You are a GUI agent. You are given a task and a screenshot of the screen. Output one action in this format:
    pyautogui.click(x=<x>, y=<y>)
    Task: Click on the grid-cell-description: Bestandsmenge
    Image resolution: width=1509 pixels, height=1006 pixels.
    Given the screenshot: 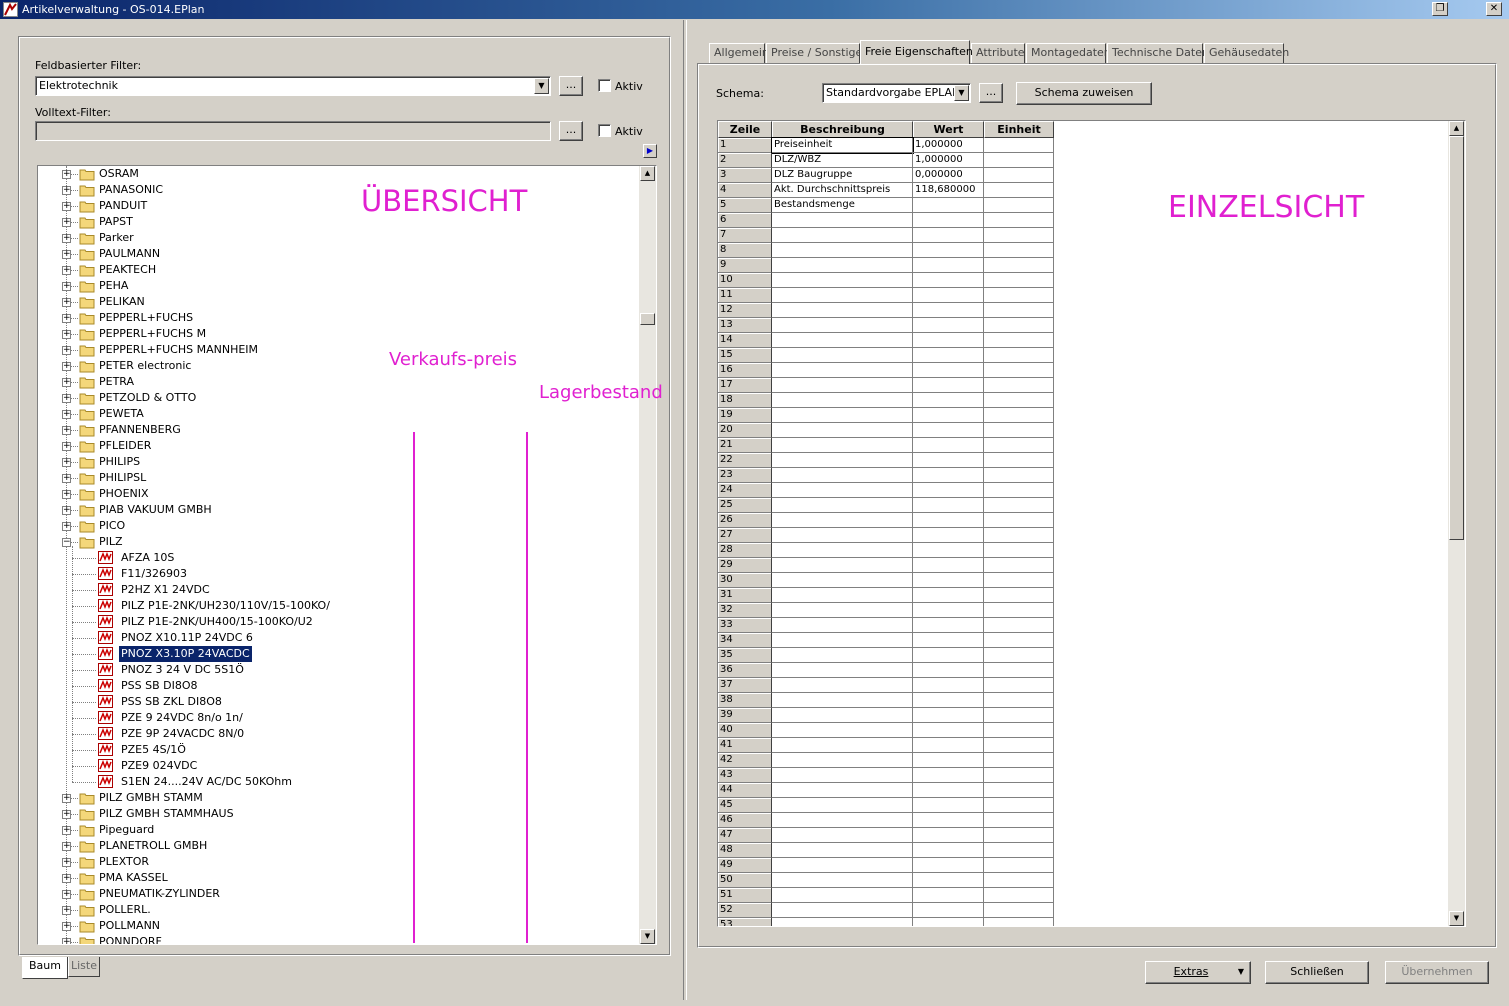 What is the action you would take?
    pyautogui.click(x=842, y=205)
    